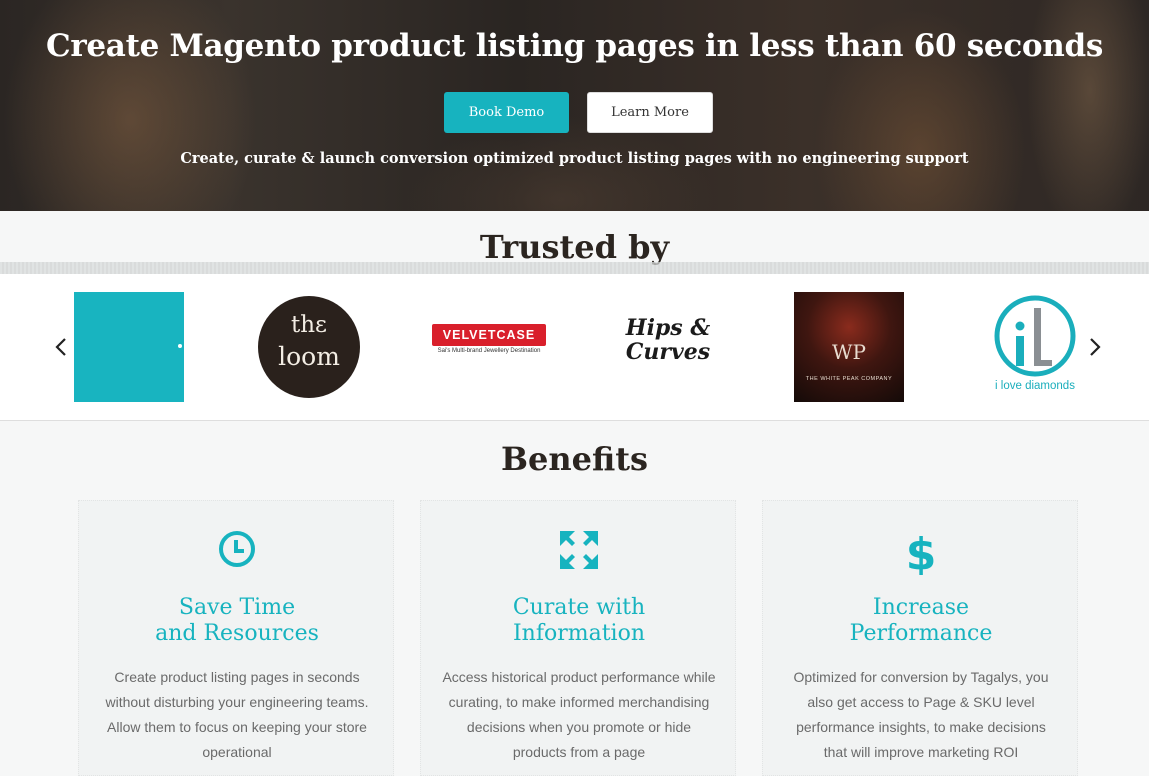  I want to click on client-logo-teal, so click(129, 347).